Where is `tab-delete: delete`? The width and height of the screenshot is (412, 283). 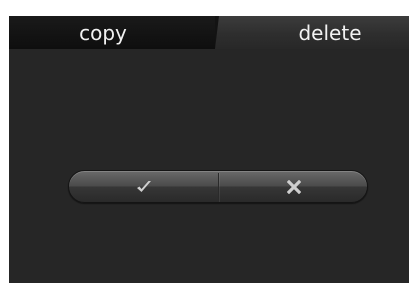 tab-delete: delete is located at coordinates (312, 32).